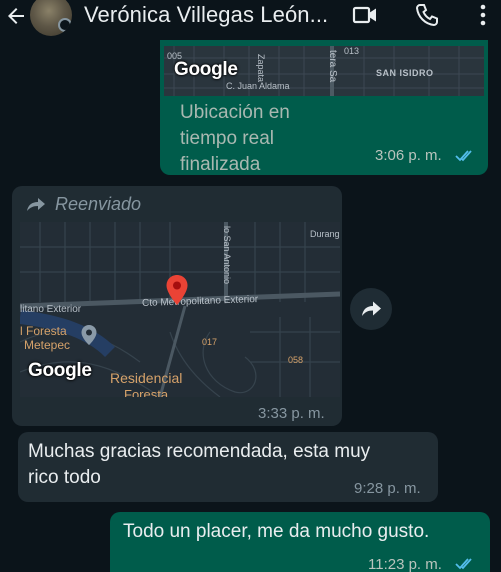 The height and width of the screenshot is (572, 501). I want to click on more-vertical-icon, so click(483, 15).